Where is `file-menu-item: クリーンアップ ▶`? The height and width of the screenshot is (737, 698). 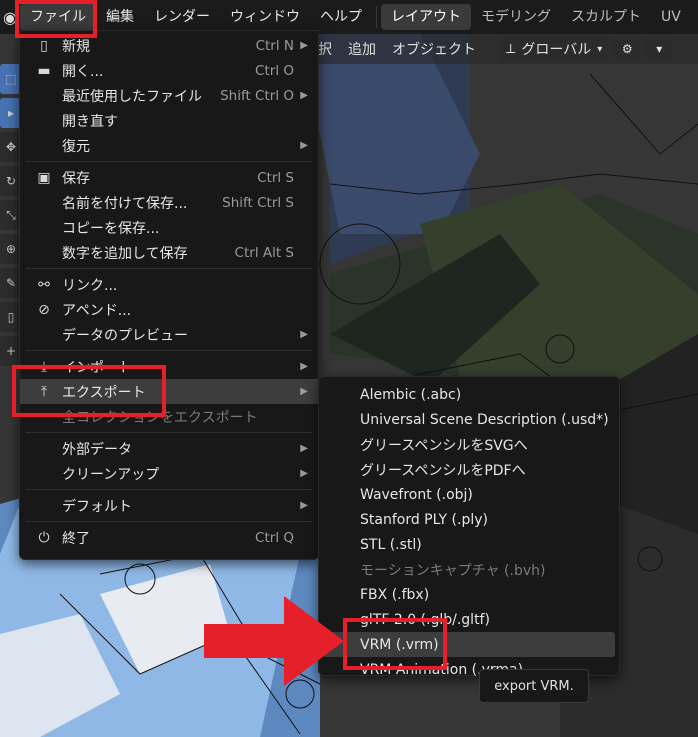 file-menu-item: クリーンアップ ▶ is located at coordinates (169, 473).